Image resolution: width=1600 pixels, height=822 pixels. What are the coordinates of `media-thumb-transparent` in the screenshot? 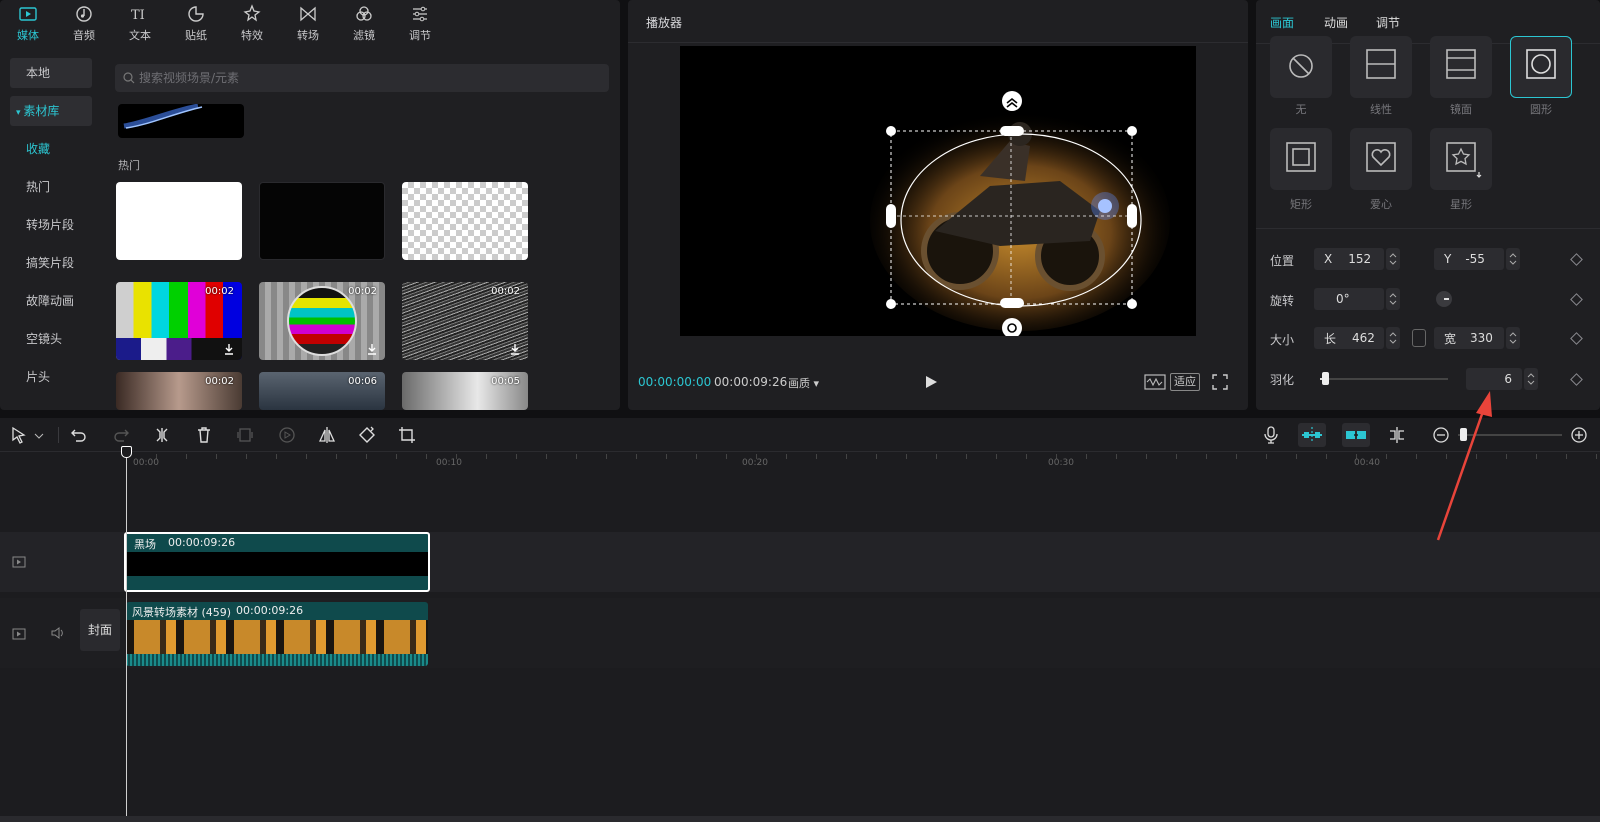 It's located at (465, 221).